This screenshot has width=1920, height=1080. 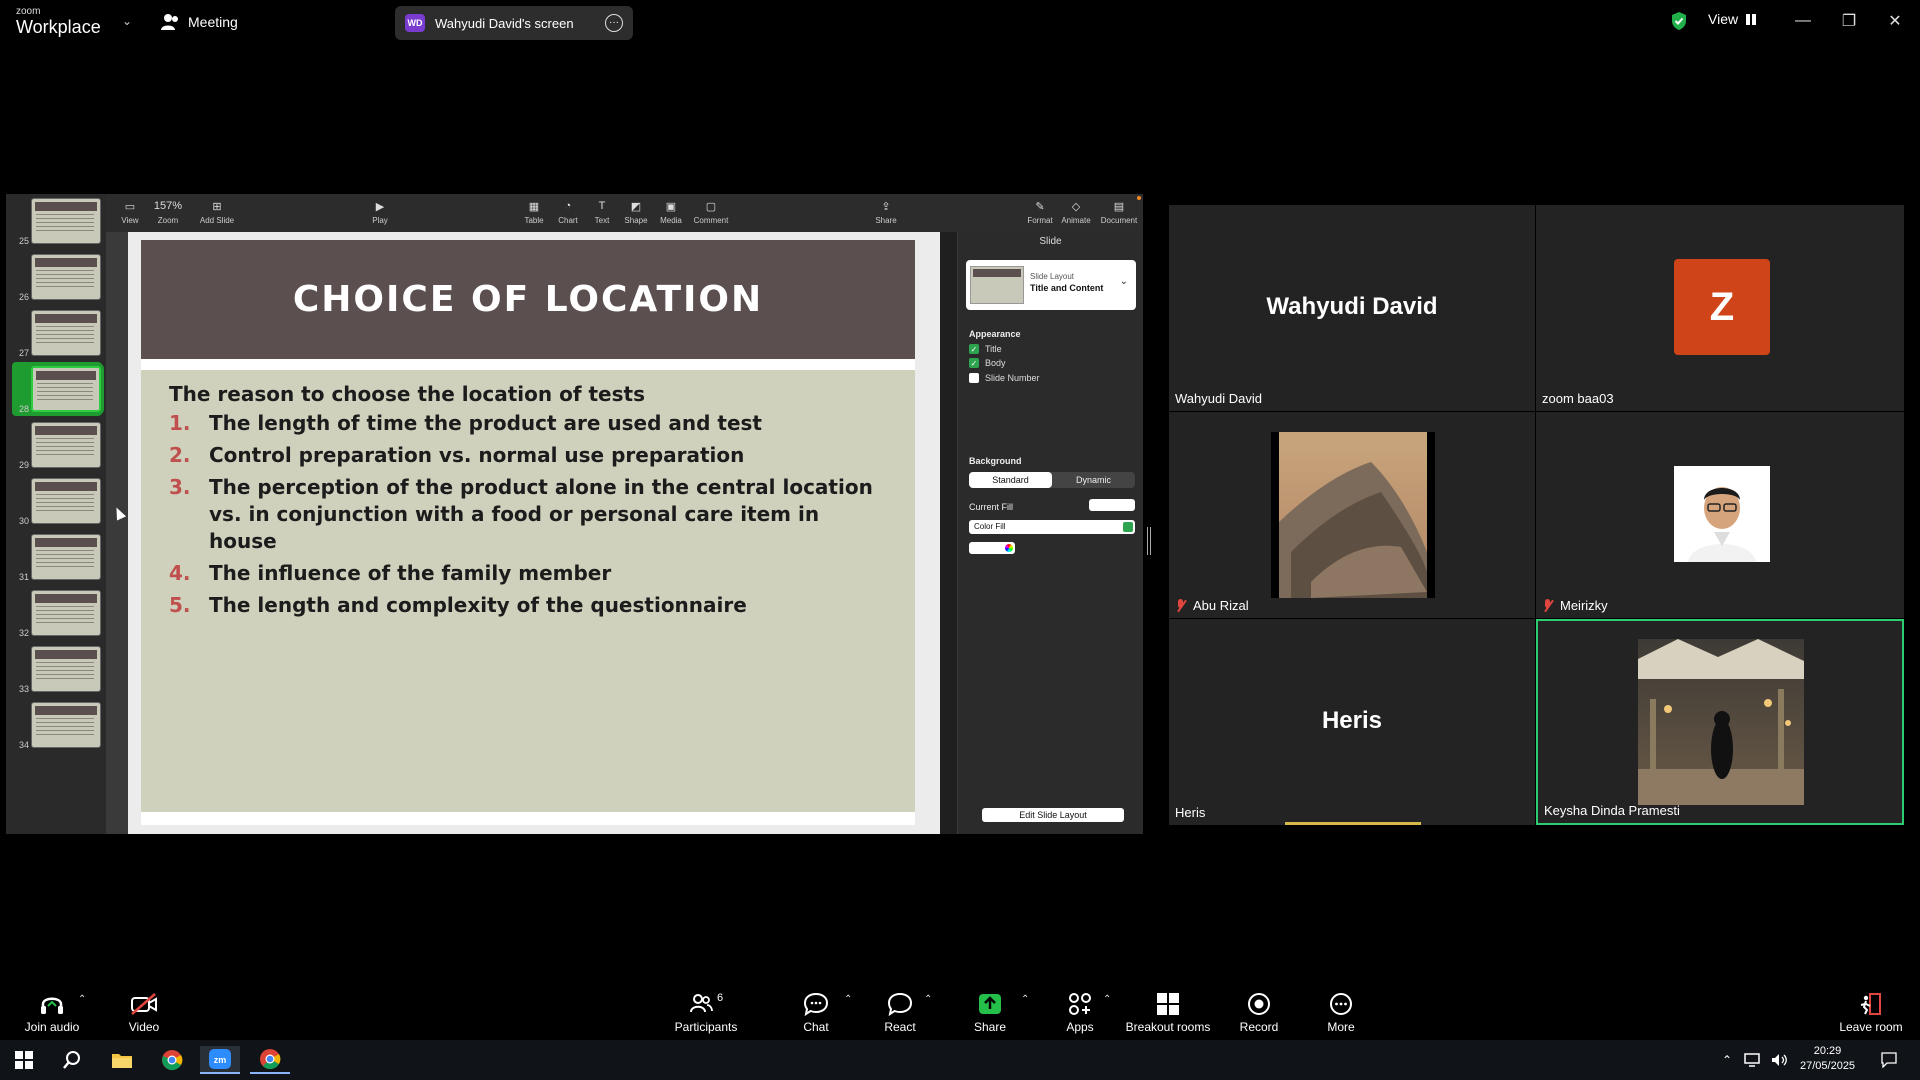 What do you see at coordinates (1889, 1060) in the screenshot?
I see `notifications-icon` at bounding box center [1889, 1060].